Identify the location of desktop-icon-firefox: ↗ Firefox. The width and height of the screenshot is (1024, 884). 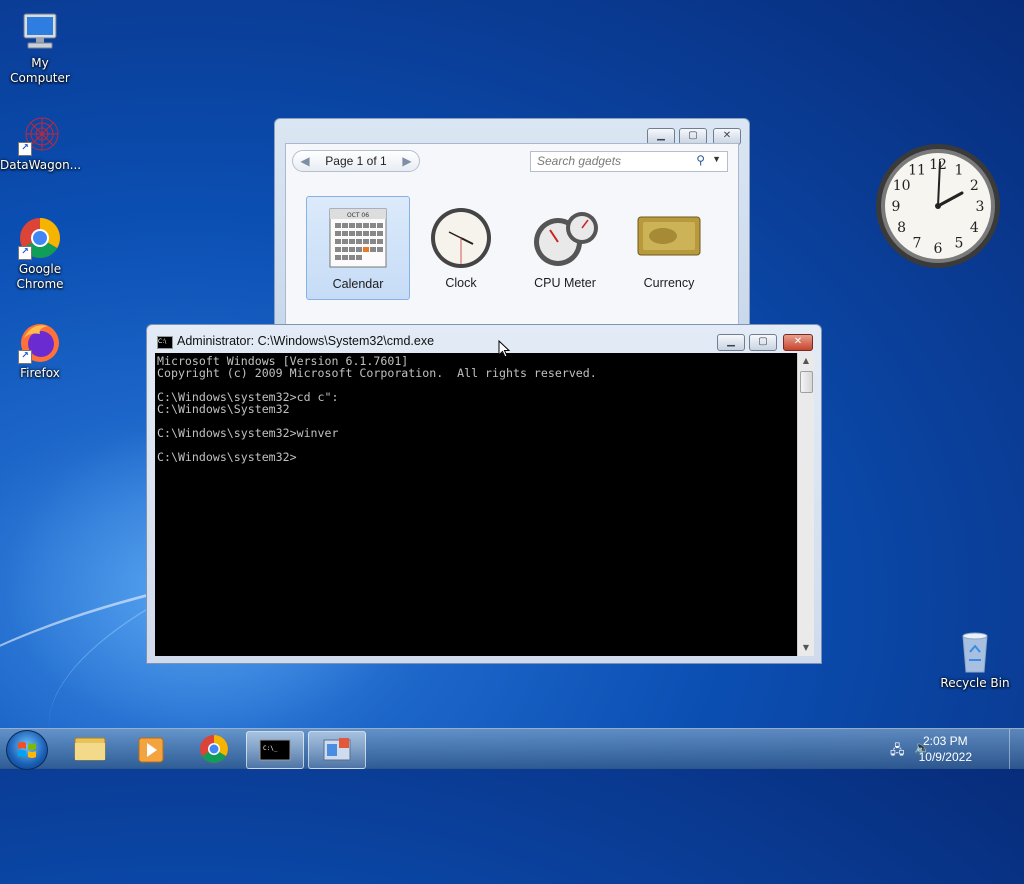
(40, 350).